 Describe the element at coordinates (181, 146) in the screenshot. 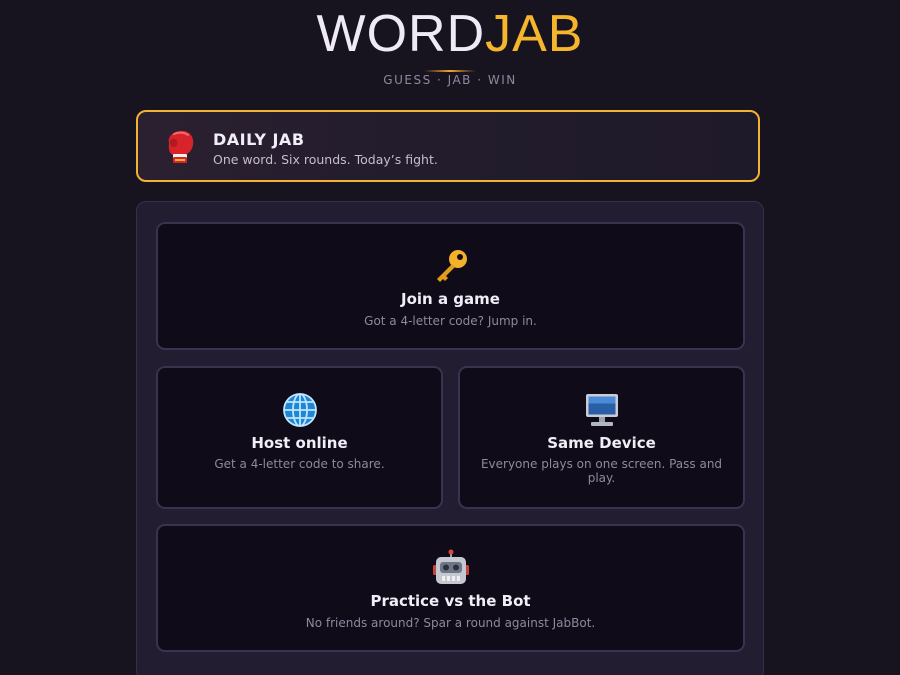

I see `boxing-glove-icon` at that location.